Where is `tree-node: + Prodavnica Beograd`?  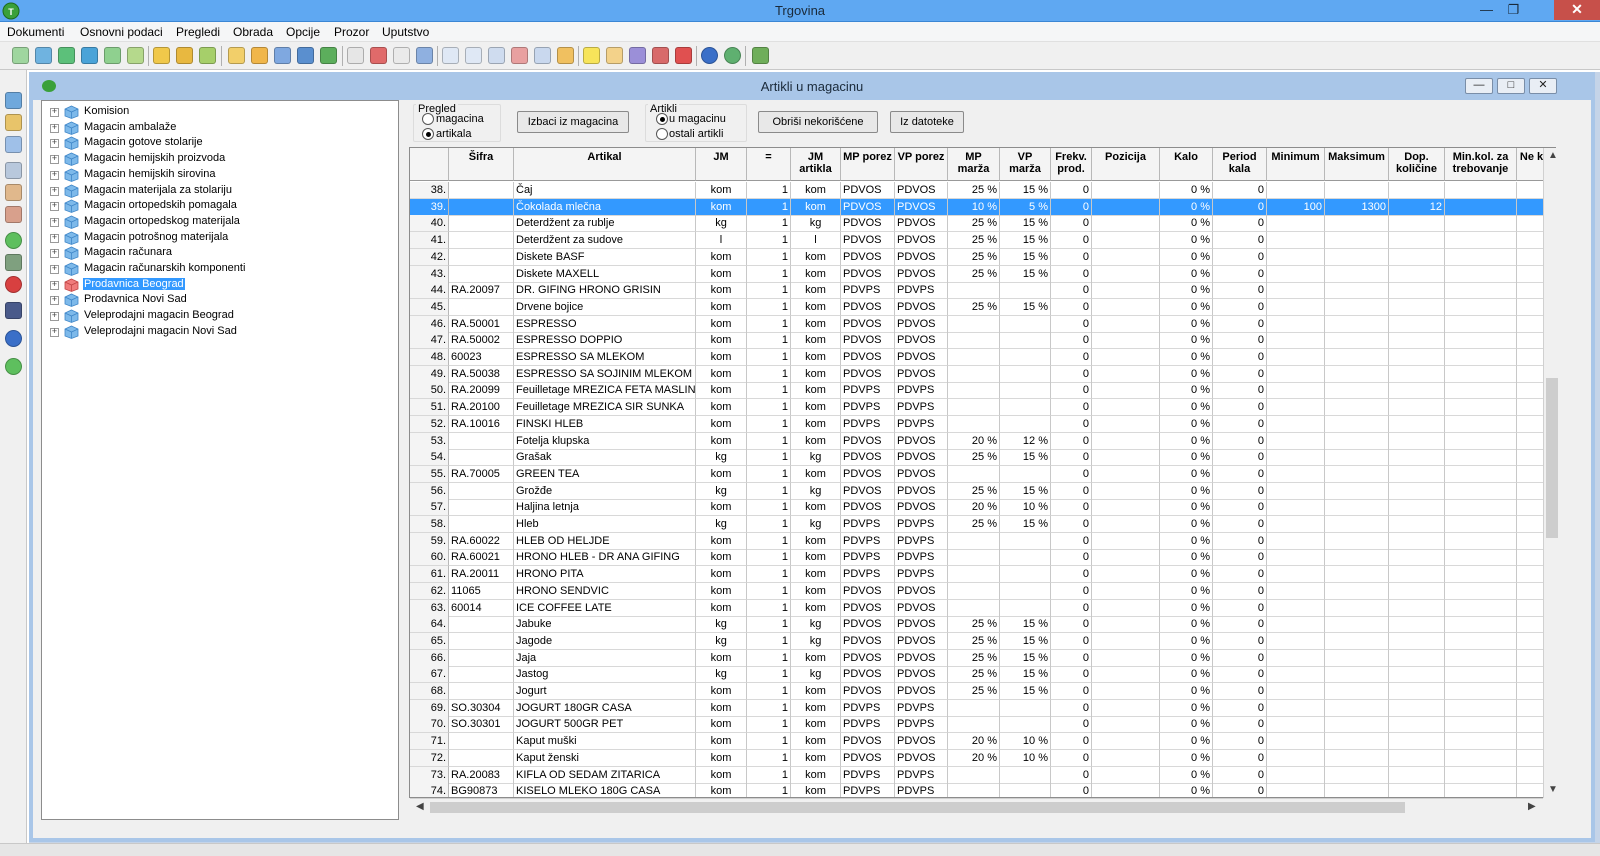 tree-node: + Prodavnica Beograd is located at coordinates (217, 285).